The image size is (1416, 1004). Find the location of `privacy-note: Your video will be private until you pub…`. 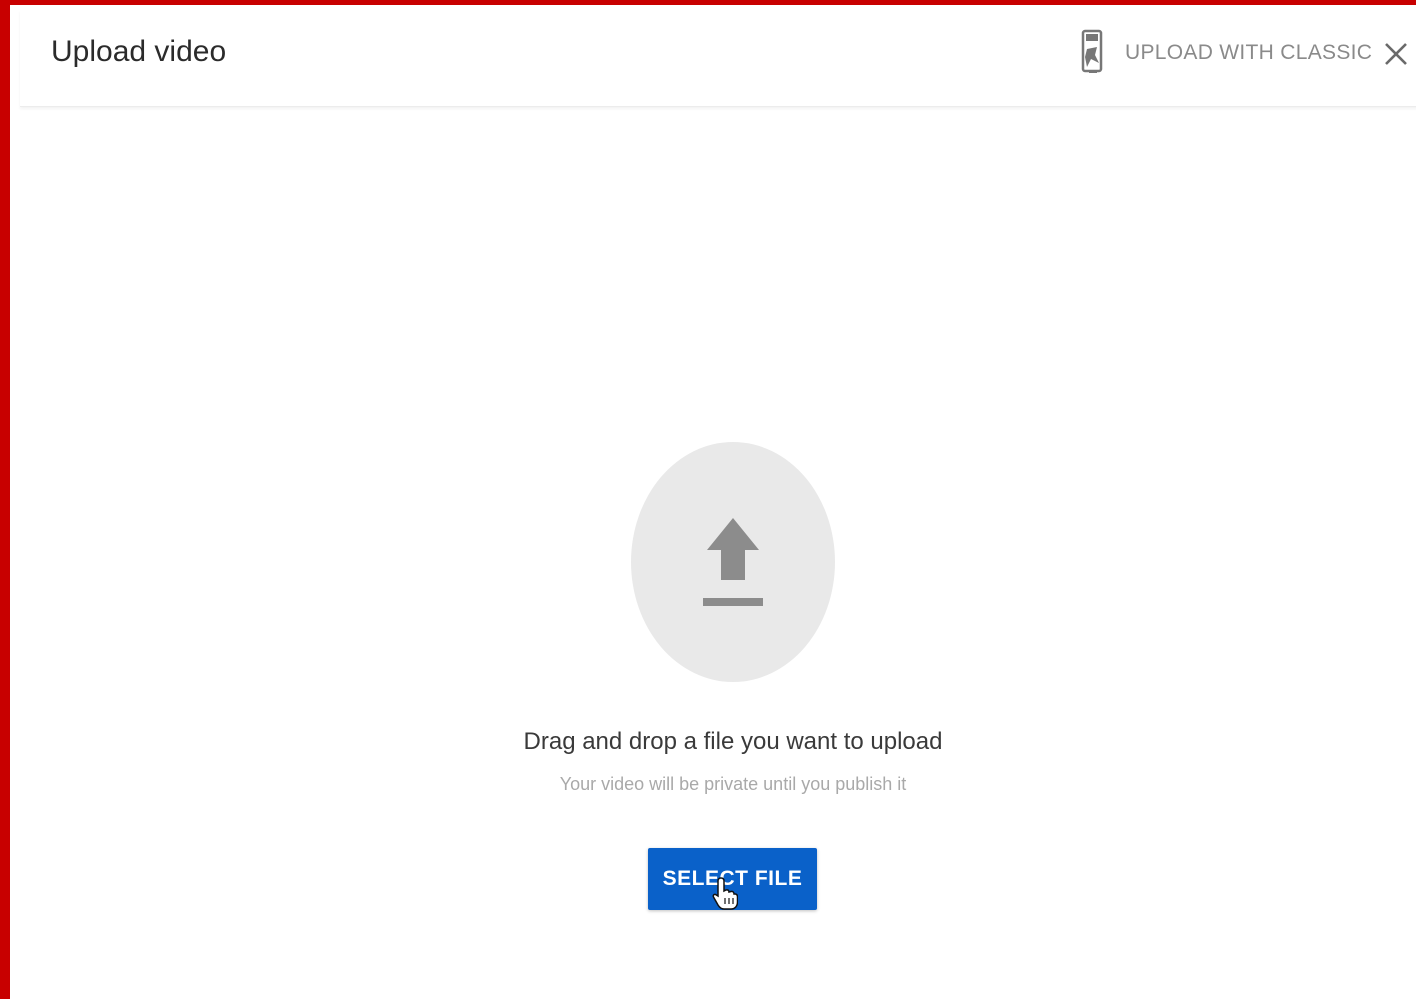

privacy-note: Your video will be private until you pub… is located at coordinates (733, 784).